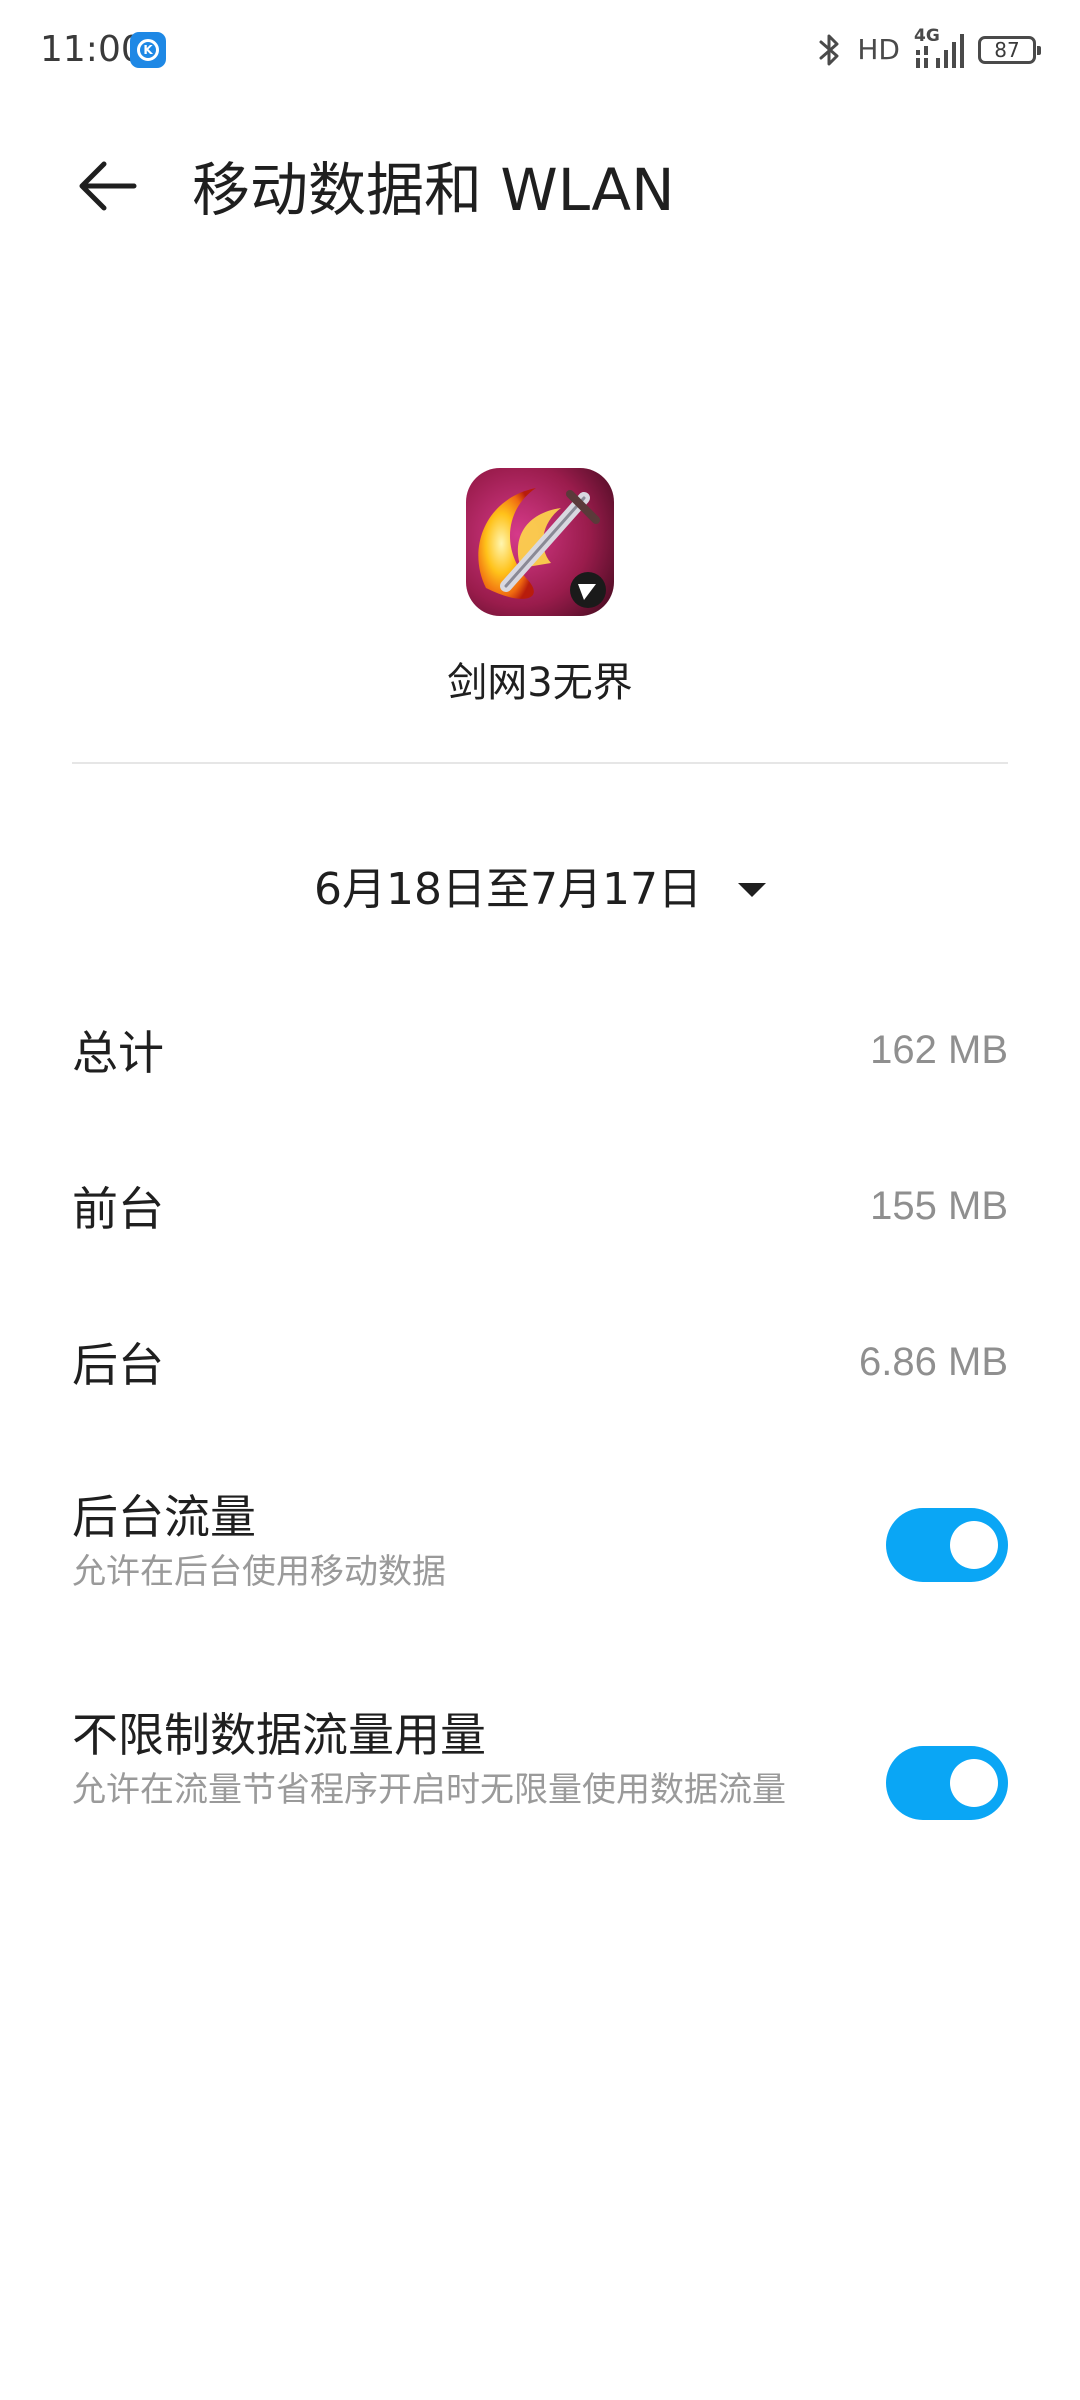 This screenshot has height=2400, width=1080. What do you see at coordinates (118, 1365) in the screenshot?
I see `usage-label: 后台` at bounding box center [118, 1365].